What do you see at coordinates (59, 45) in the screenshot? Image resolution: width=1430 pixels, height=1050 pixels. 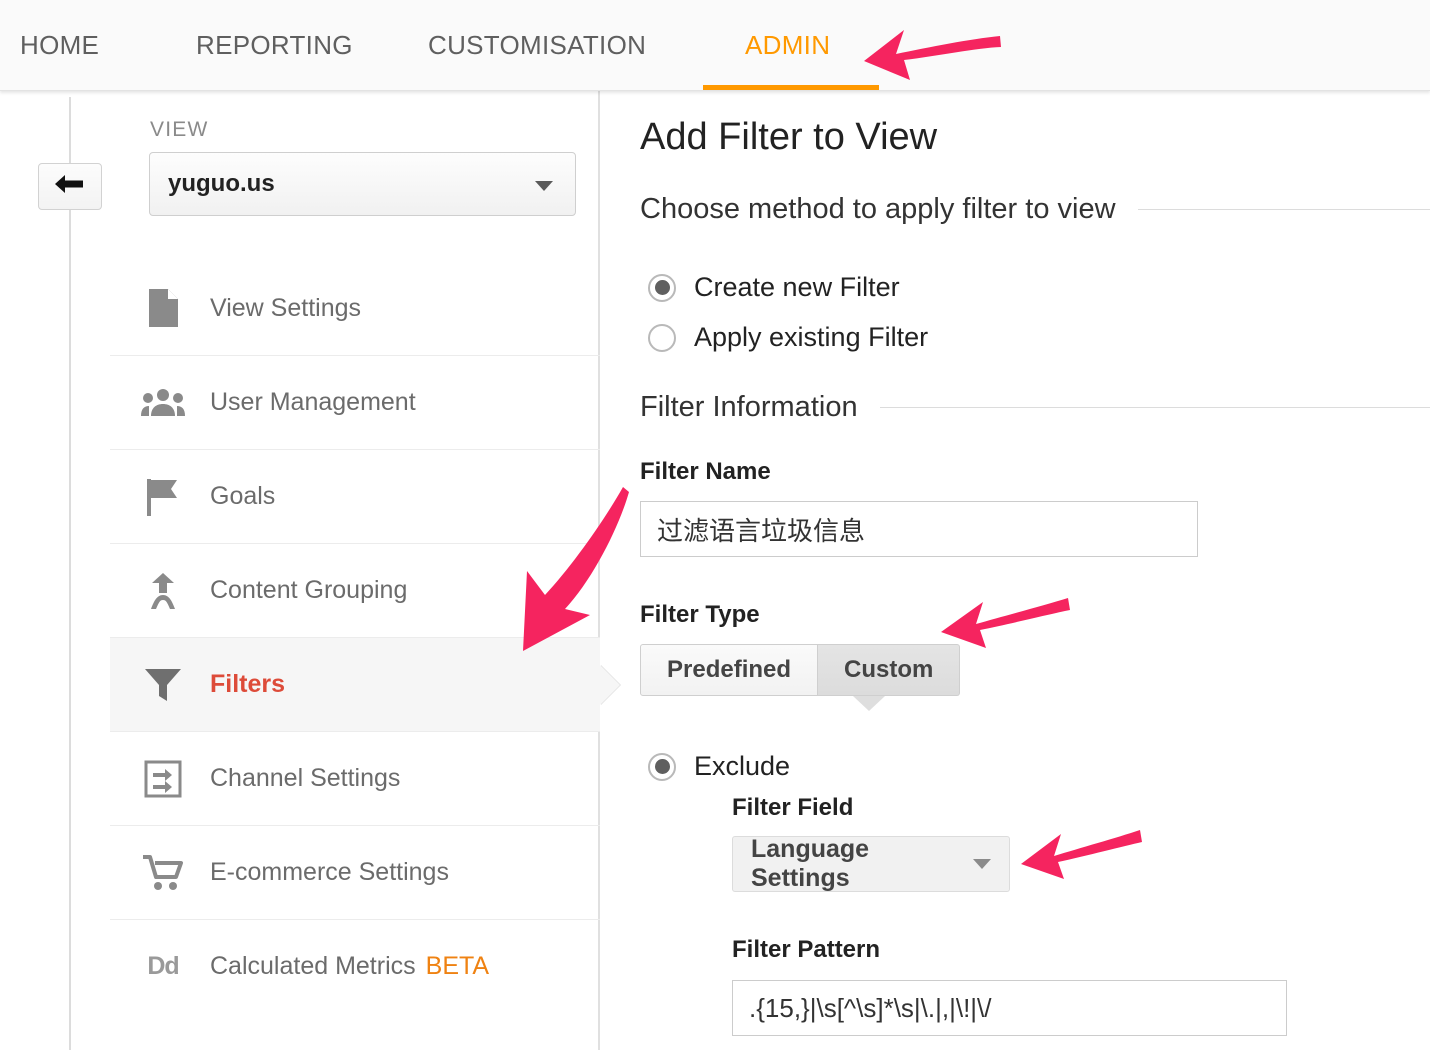 I see `nav-tab-home: HOME` at bounding box center [59, 45].